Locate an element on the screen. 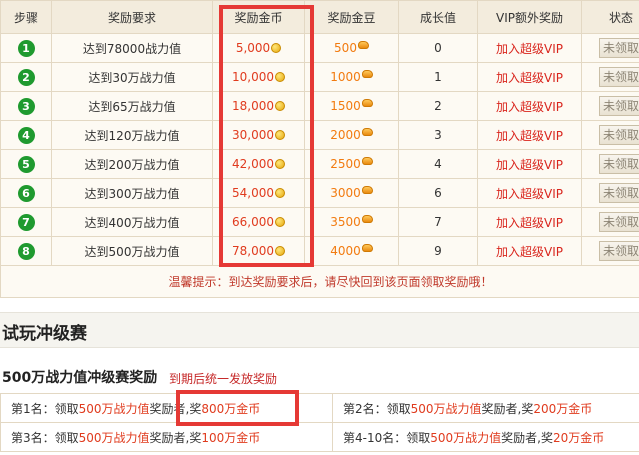  step-badge: 3 is located at coordinates (26, 106).